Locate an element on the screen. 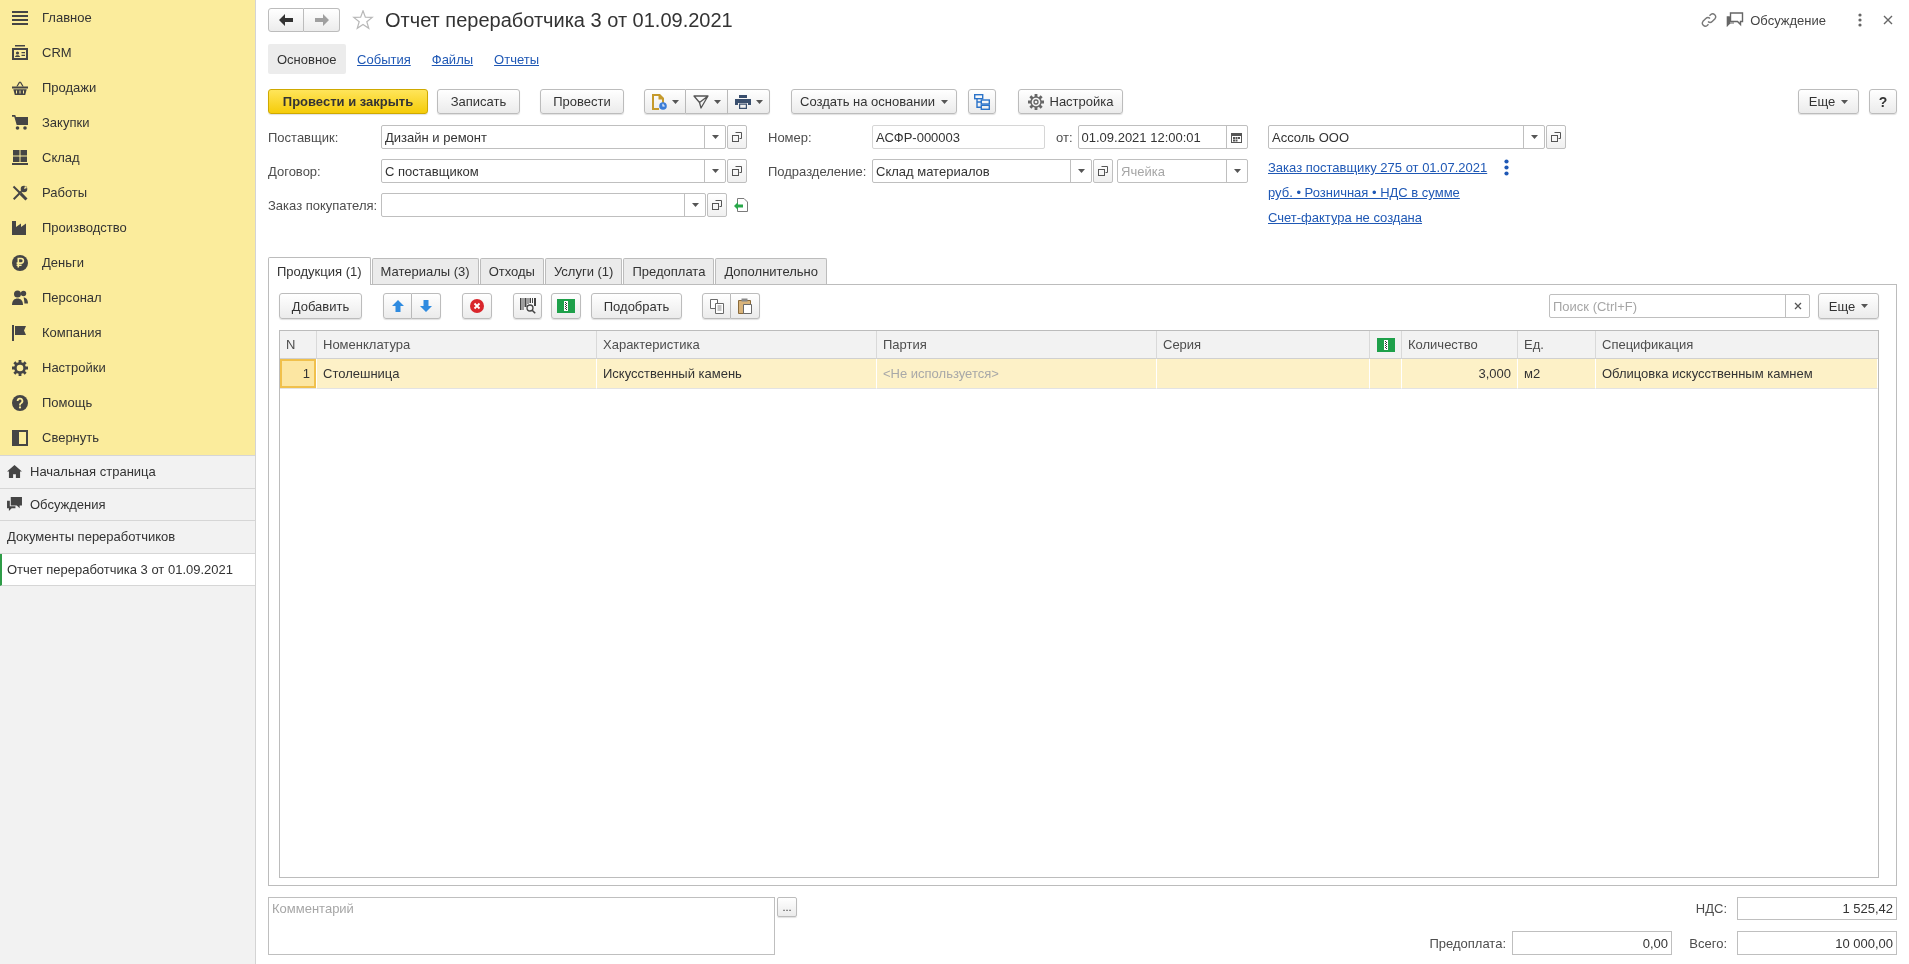 The height and width of the screenshot is (964, 1909). chat-icon is located at coordinates (14, 504).